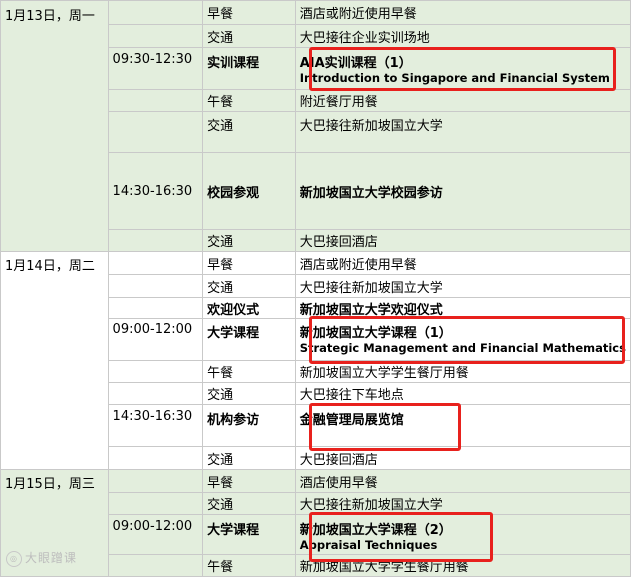  What do you see at coordinates (462, 481) in the screenshot?
I see `detail-cell: 酒店使用早餐` at bounding box center [462, 481].